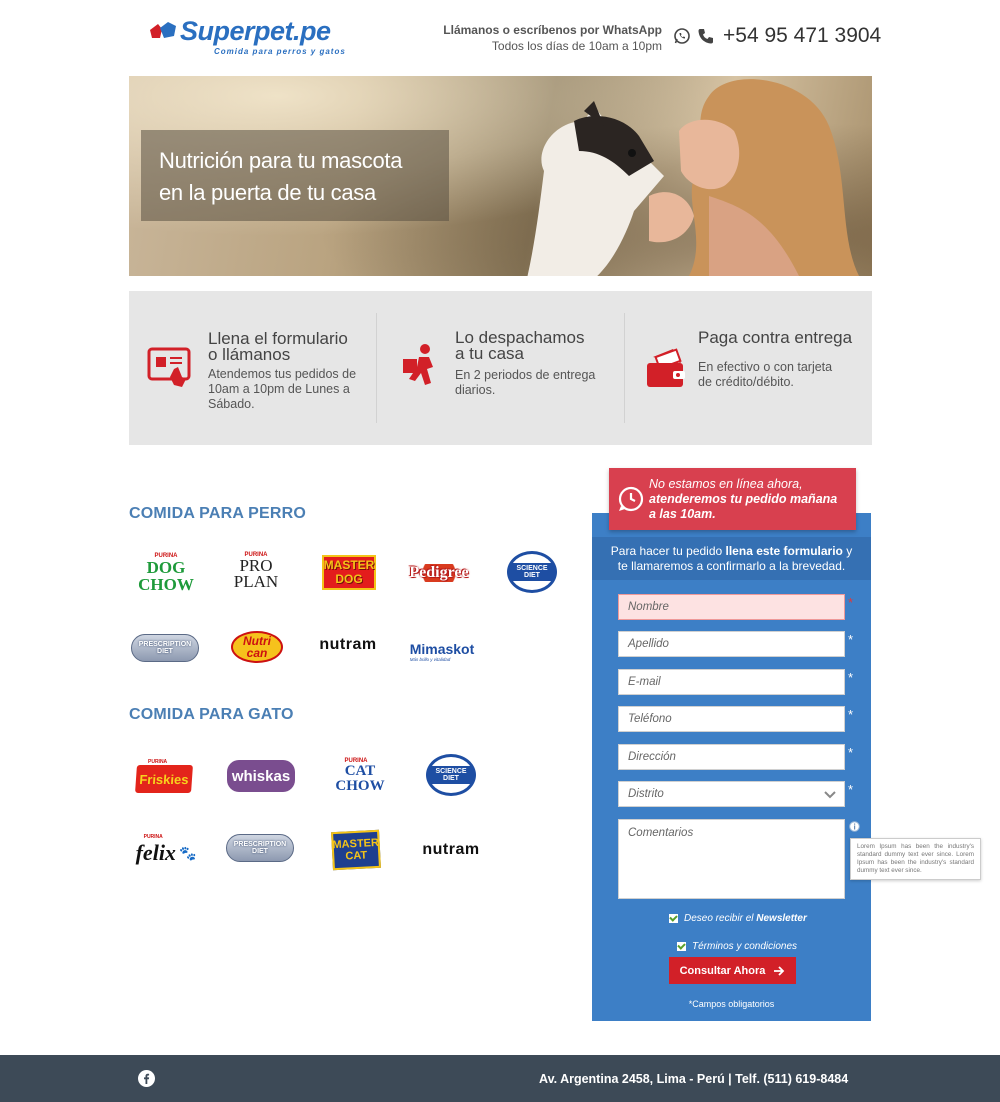 The height and width of the screenshot is (1102, 1000). Describe the element at coordinates (765, 367) in the screenshot. I see `step-3-desc-1: En efectivo o con tarjeta` at that location.